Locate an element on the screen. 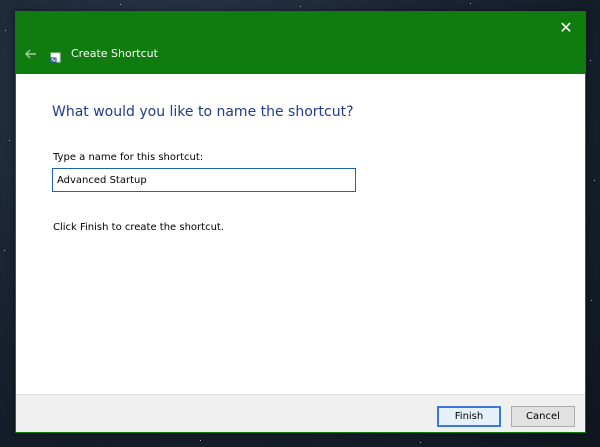  cancel-button: Cancel is located at coordinates (543, 416).